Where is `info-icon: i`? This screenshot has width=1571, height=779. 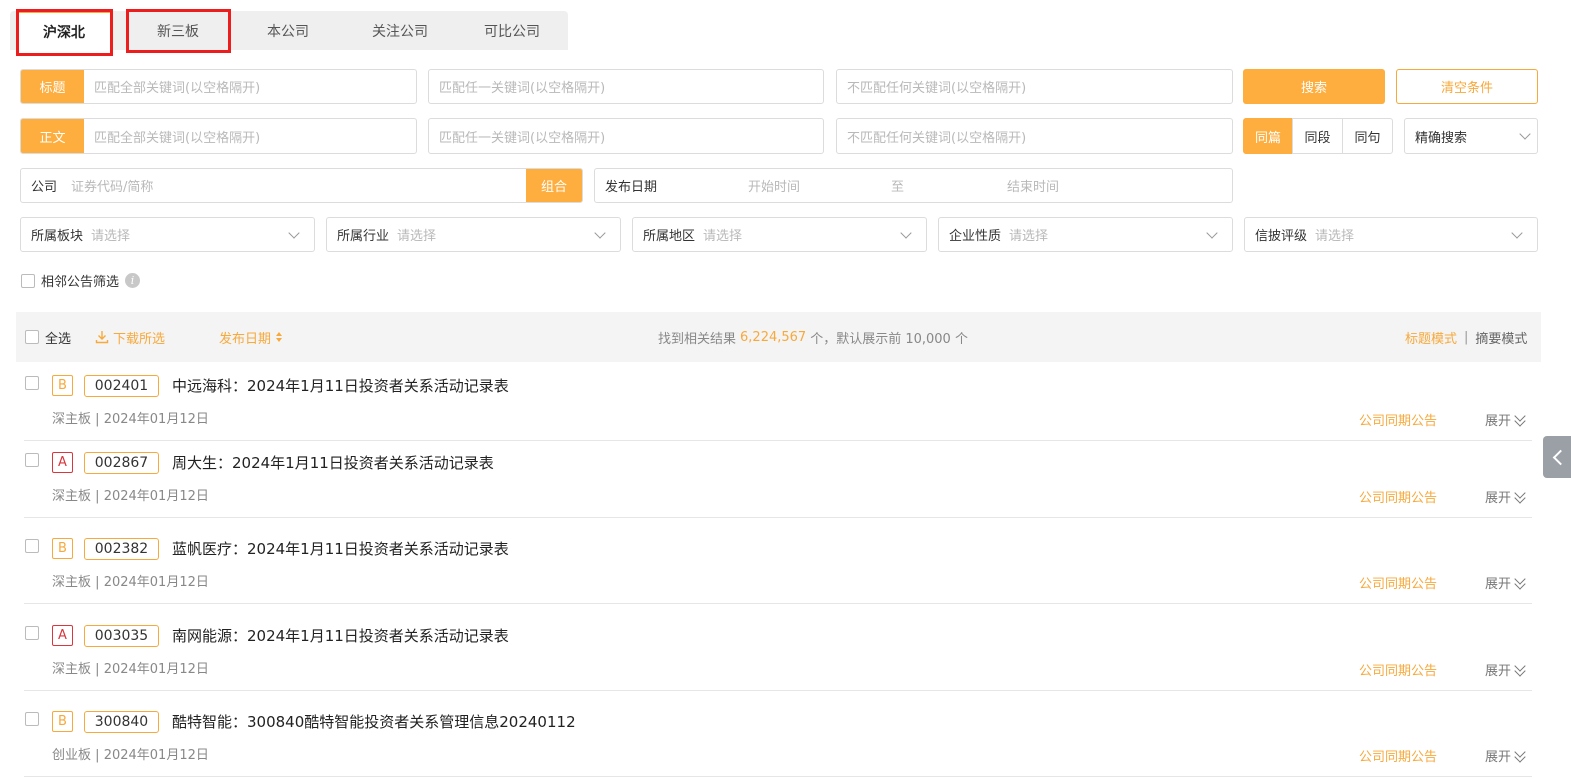
info-icon: i is located at coordinates (133, 280).